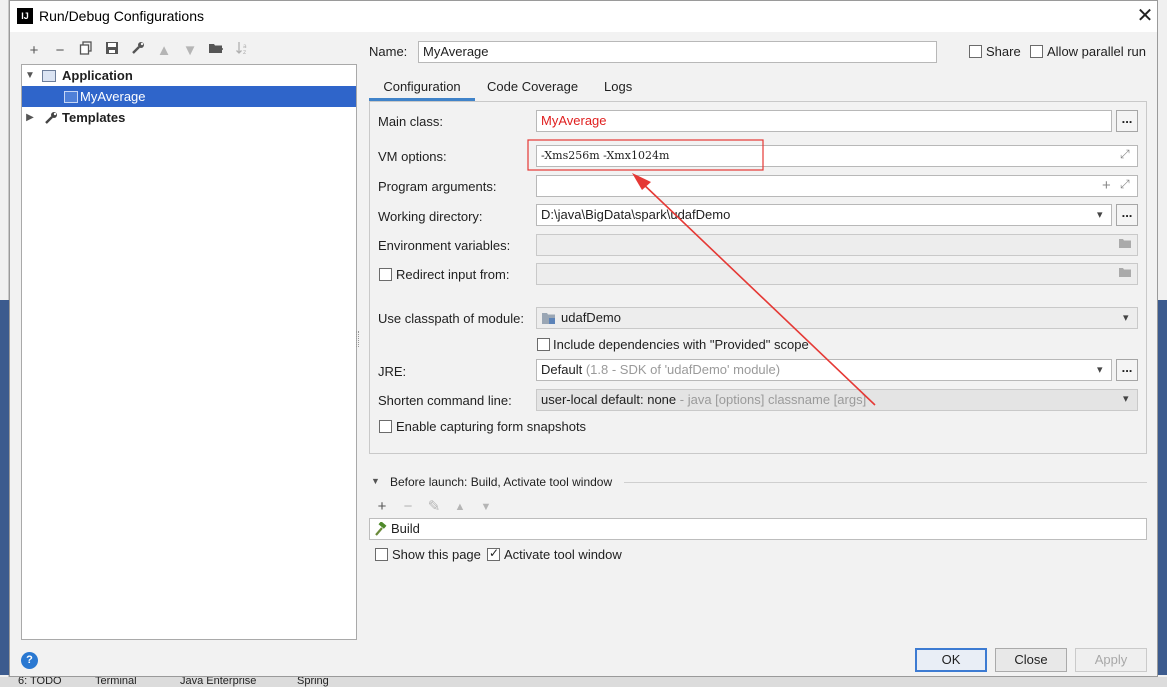  What do you see at coordinates (189, 117) in the screenshot?
I see `tree-item-templates: ▶ Templates` at bounding box center [189, 117].